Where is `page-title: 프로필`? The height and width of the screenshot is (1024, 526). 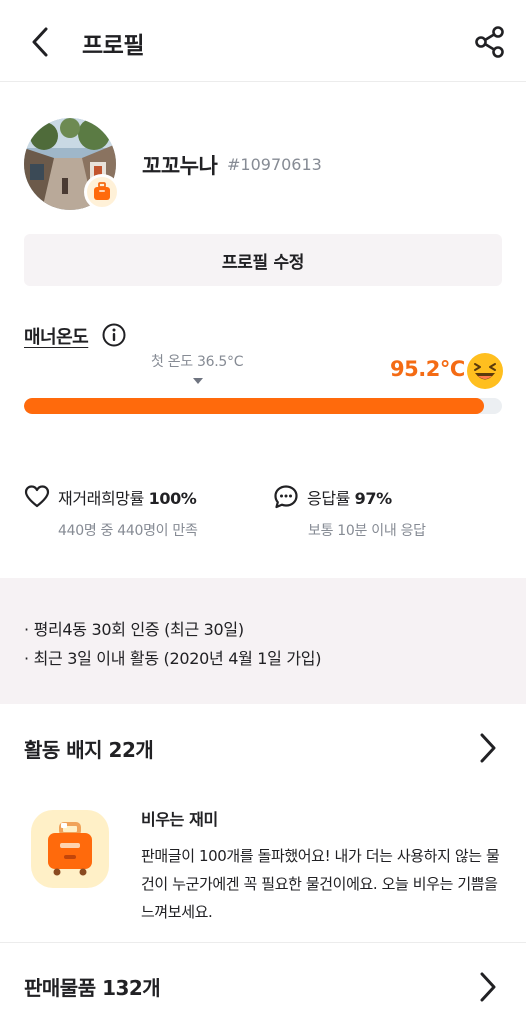
page-title: 프로필 is located at coordinates (113, 46).